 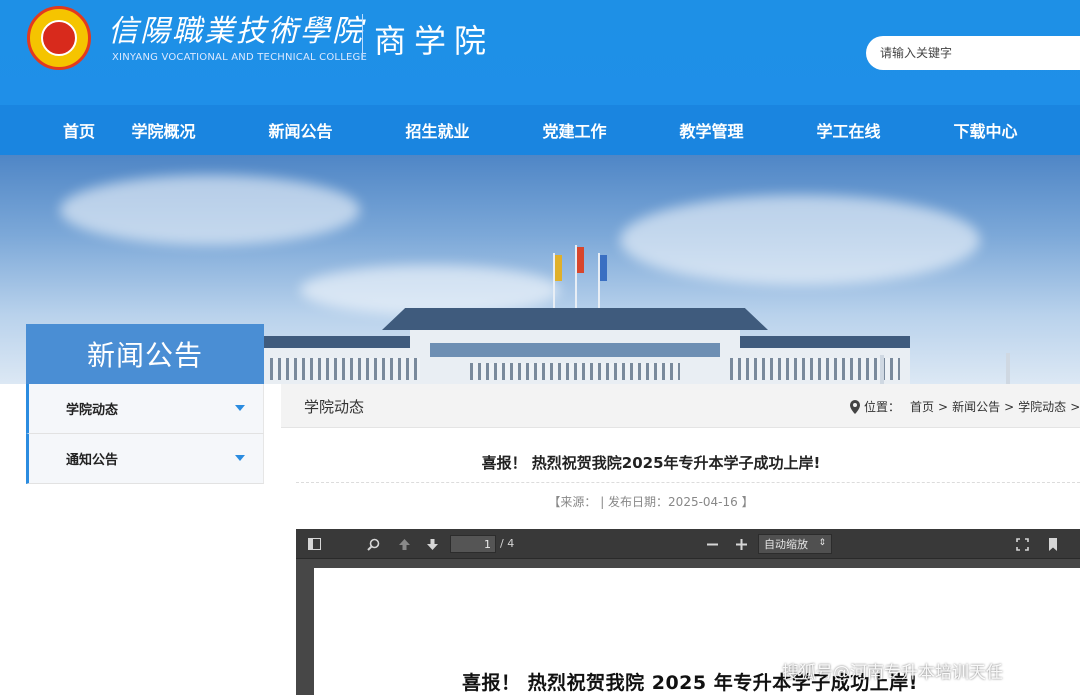 I want to click on breadcrumb: 位置： 首页 > 新闻公告 > 学院动态 >, so click(x=964, y=406).